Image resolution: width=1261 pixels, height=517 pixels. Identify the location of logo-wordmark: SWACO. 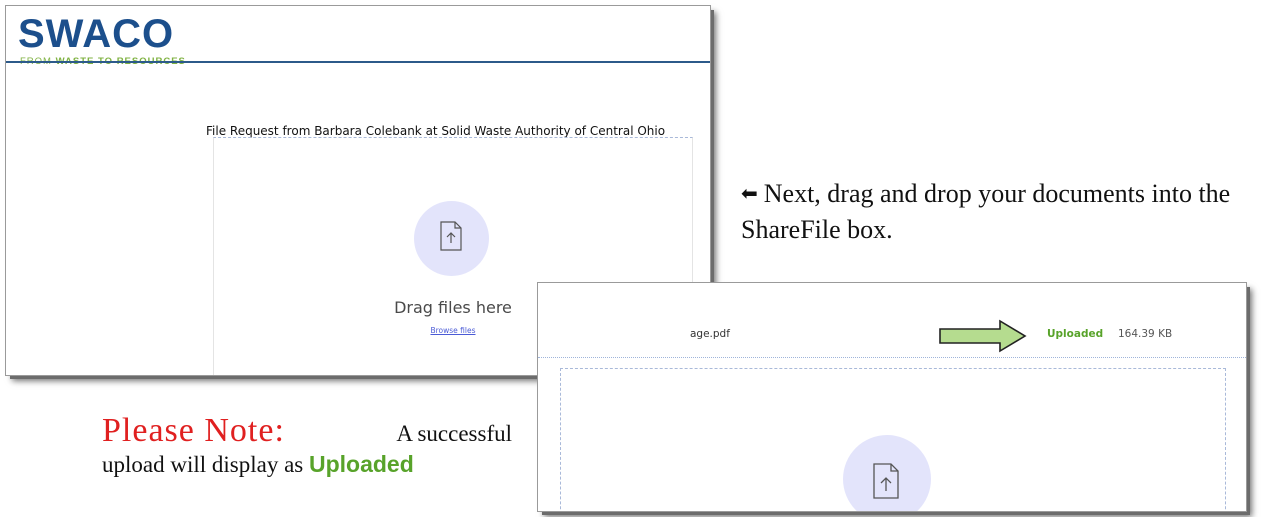
(96, 34).